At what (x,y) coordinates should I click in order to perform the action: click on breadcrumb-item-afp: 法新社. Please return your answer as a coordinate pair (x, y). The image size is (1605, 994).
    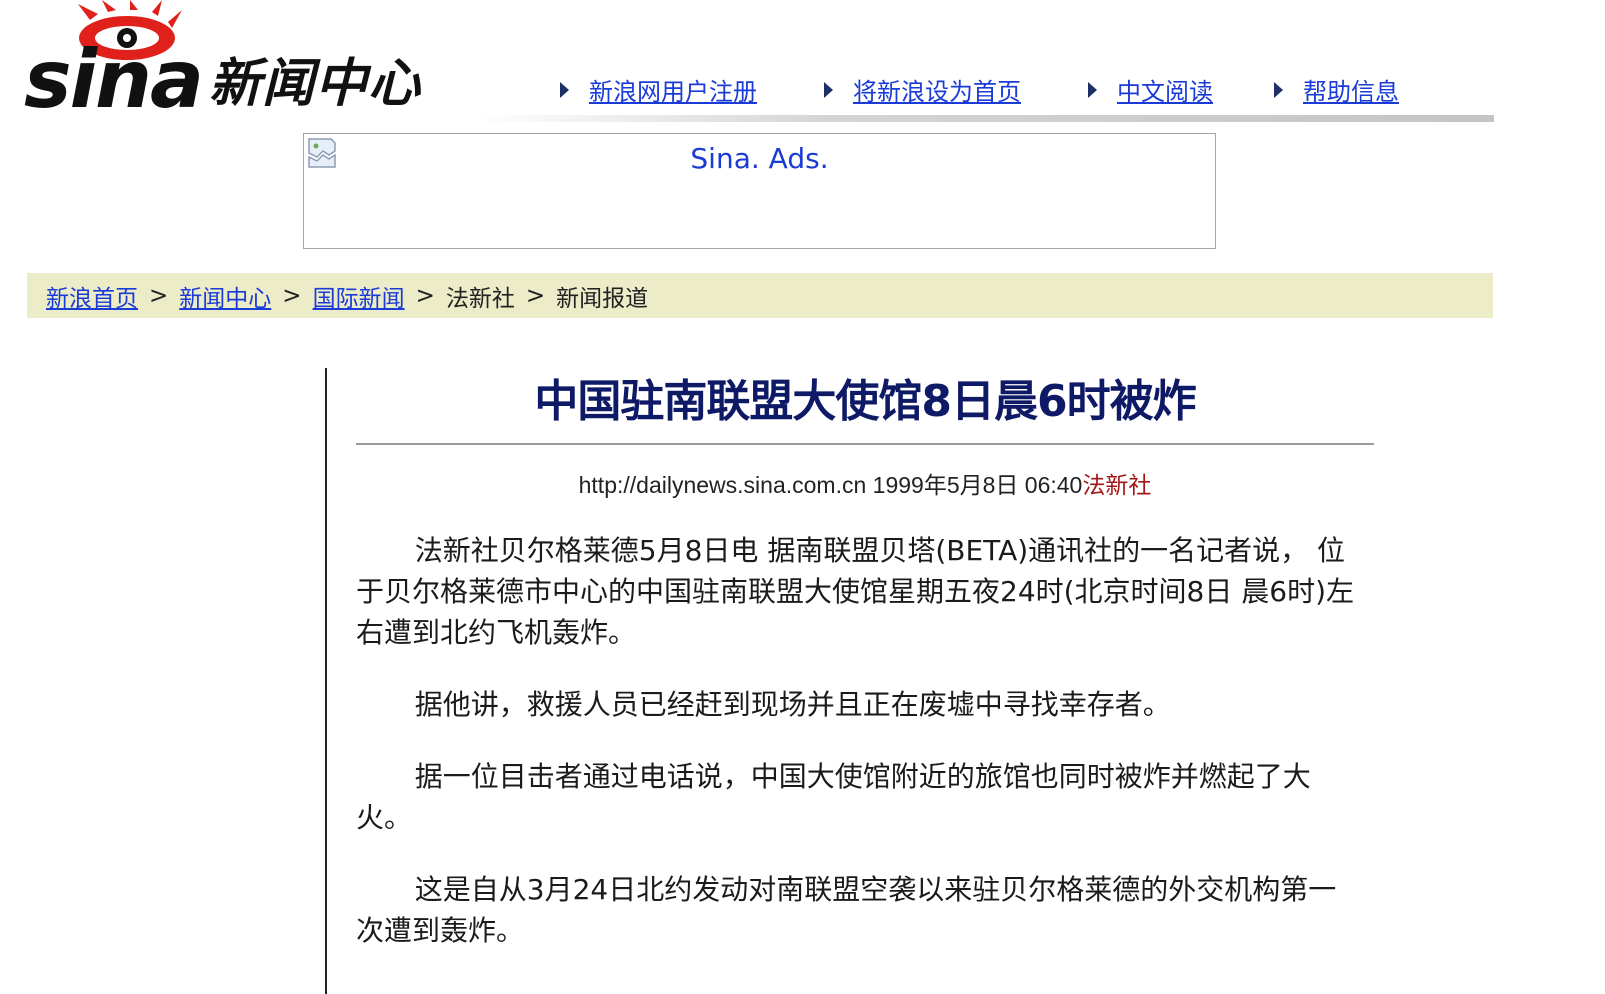
    Looking at the image, I should click on (480, 298).